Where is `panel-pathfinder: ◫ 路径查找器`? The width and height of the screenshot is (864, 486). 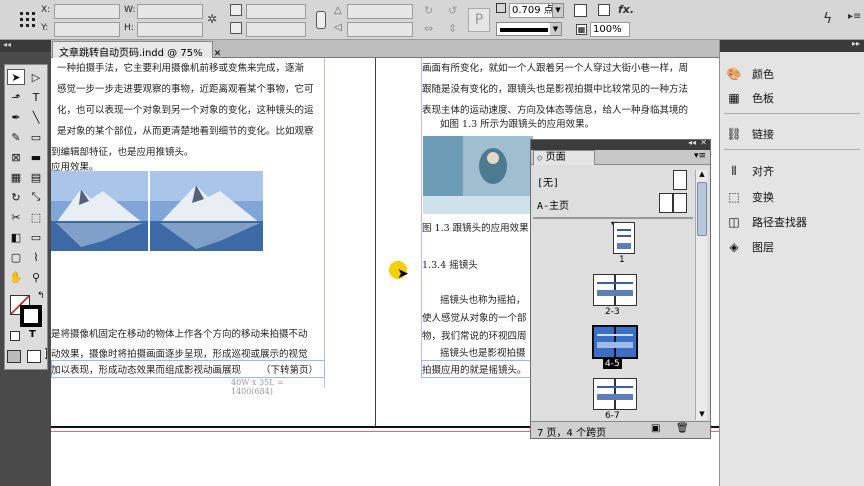 panel-pathfinder: ◫ 路径查找器 is located at coordinates (766, 222).